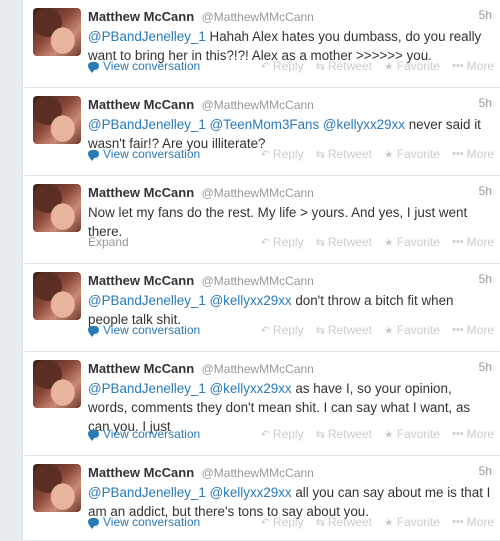  I want to click on more-dots-icon: •••, so click(458, 434).